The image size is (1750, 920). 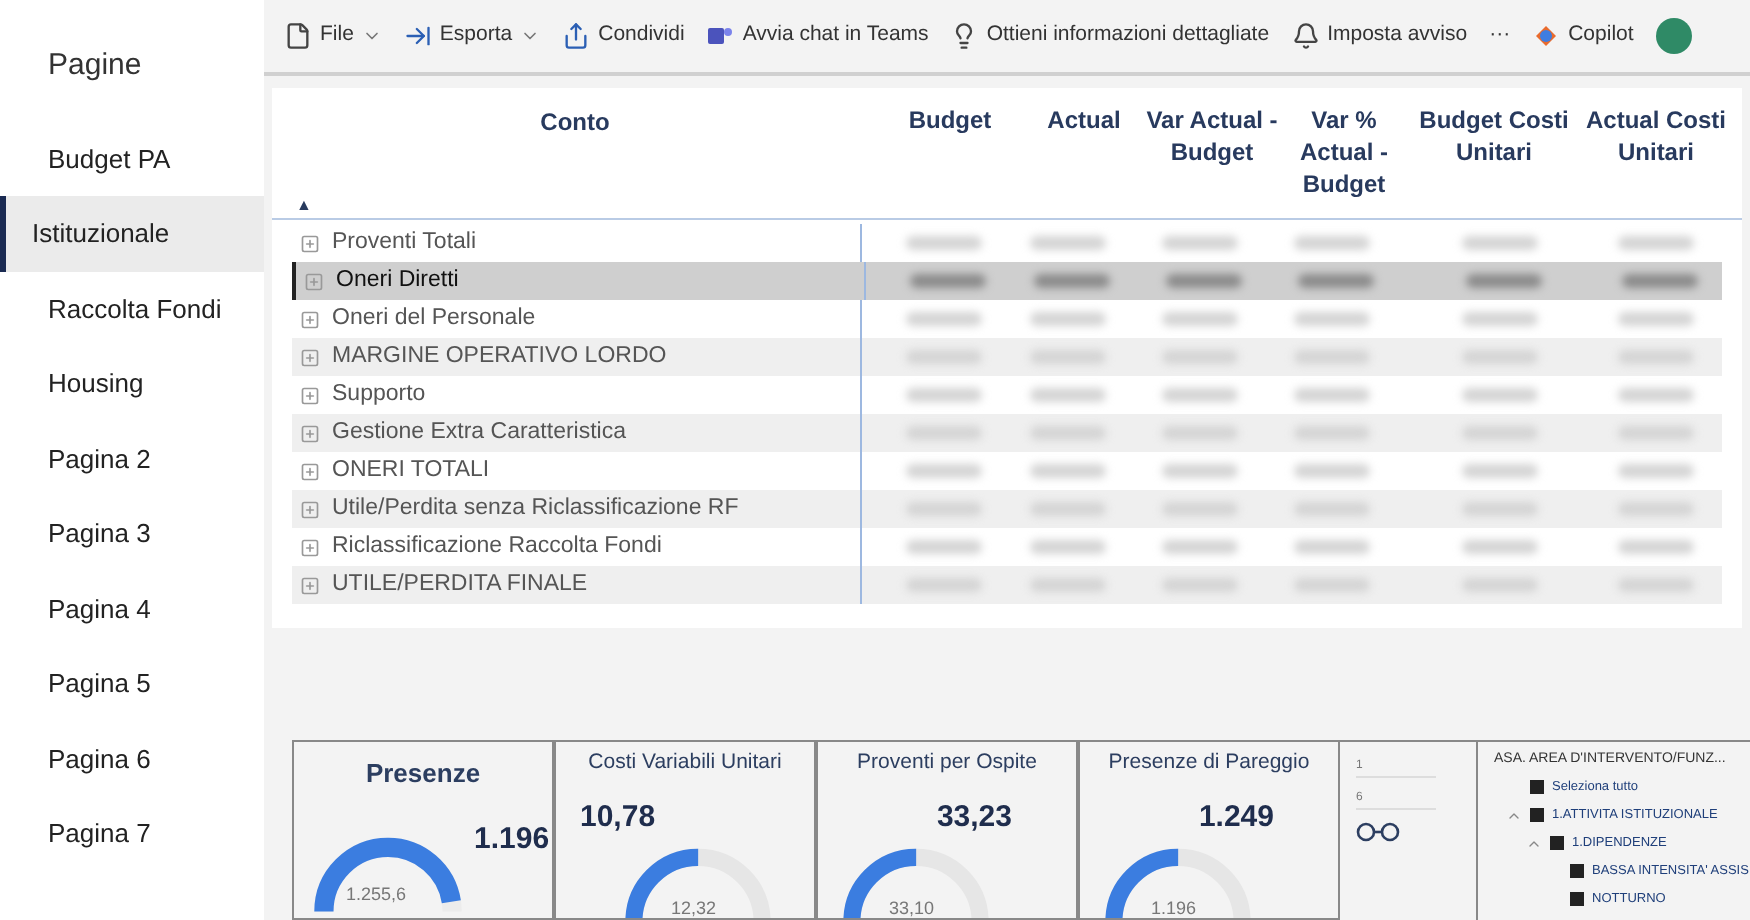 I want to click on copilot-icon, so click(x=1546, y=36).